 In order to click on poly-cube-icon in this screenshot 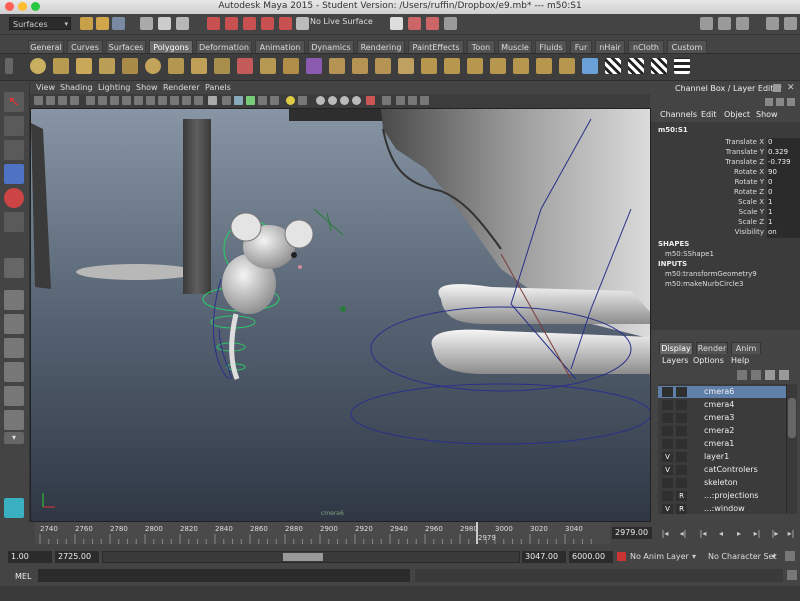, I will do `click(61, 66)`.